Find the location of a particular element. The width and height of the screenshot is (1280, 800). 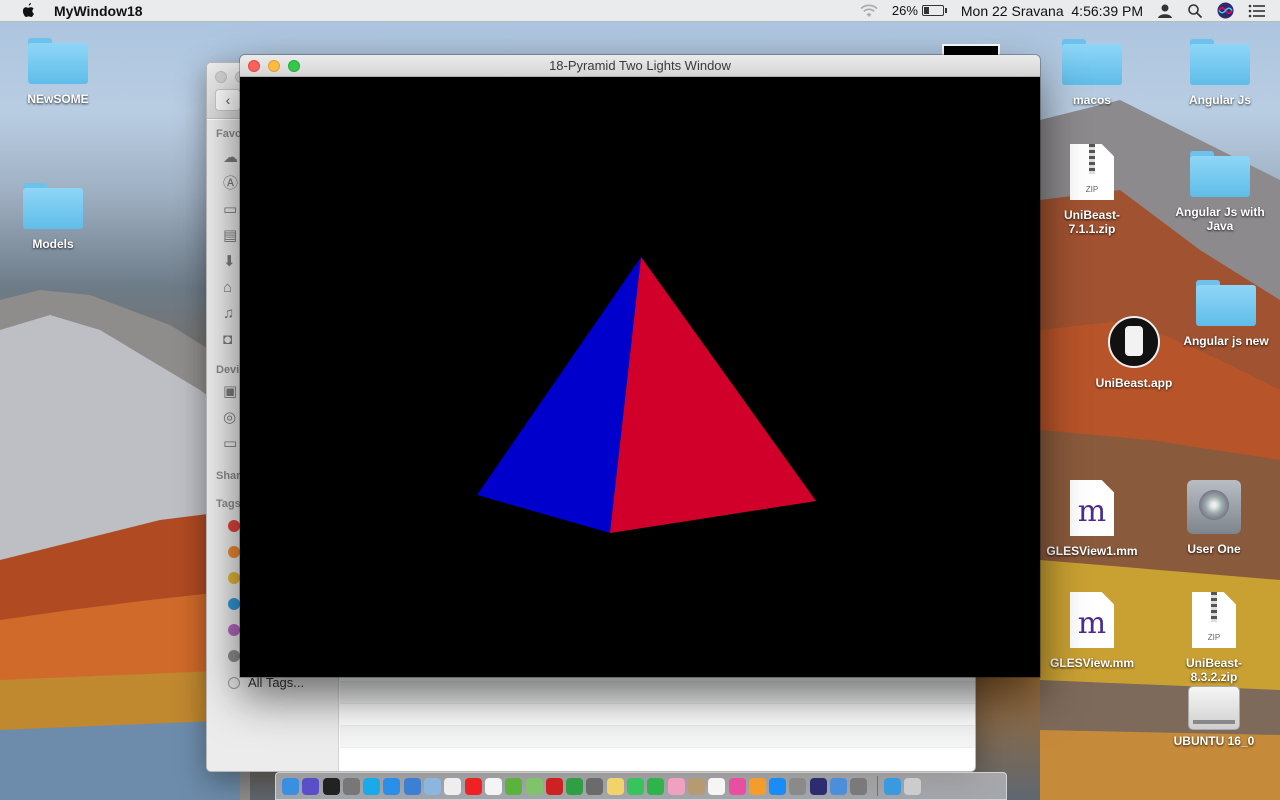

dock-terminal-icon is located at coordinates (331, 786).